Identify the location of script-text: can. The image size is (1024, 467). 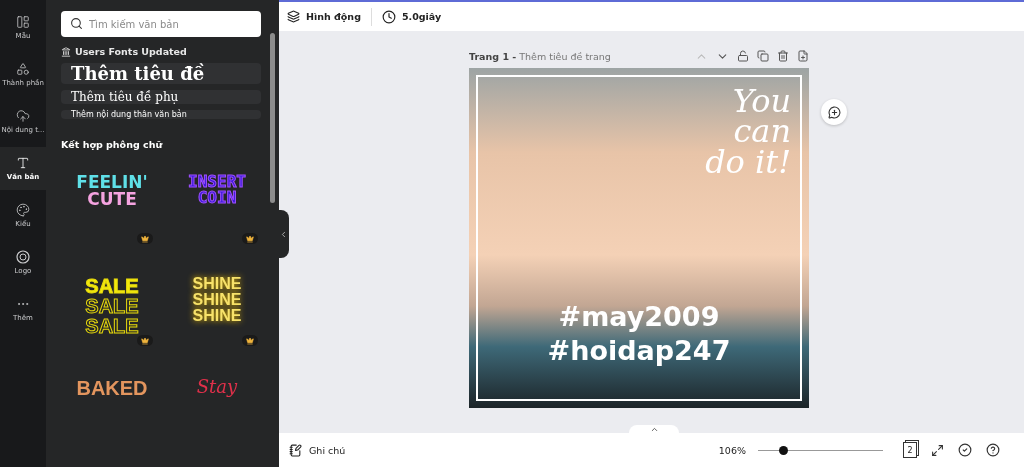
(762, 131).